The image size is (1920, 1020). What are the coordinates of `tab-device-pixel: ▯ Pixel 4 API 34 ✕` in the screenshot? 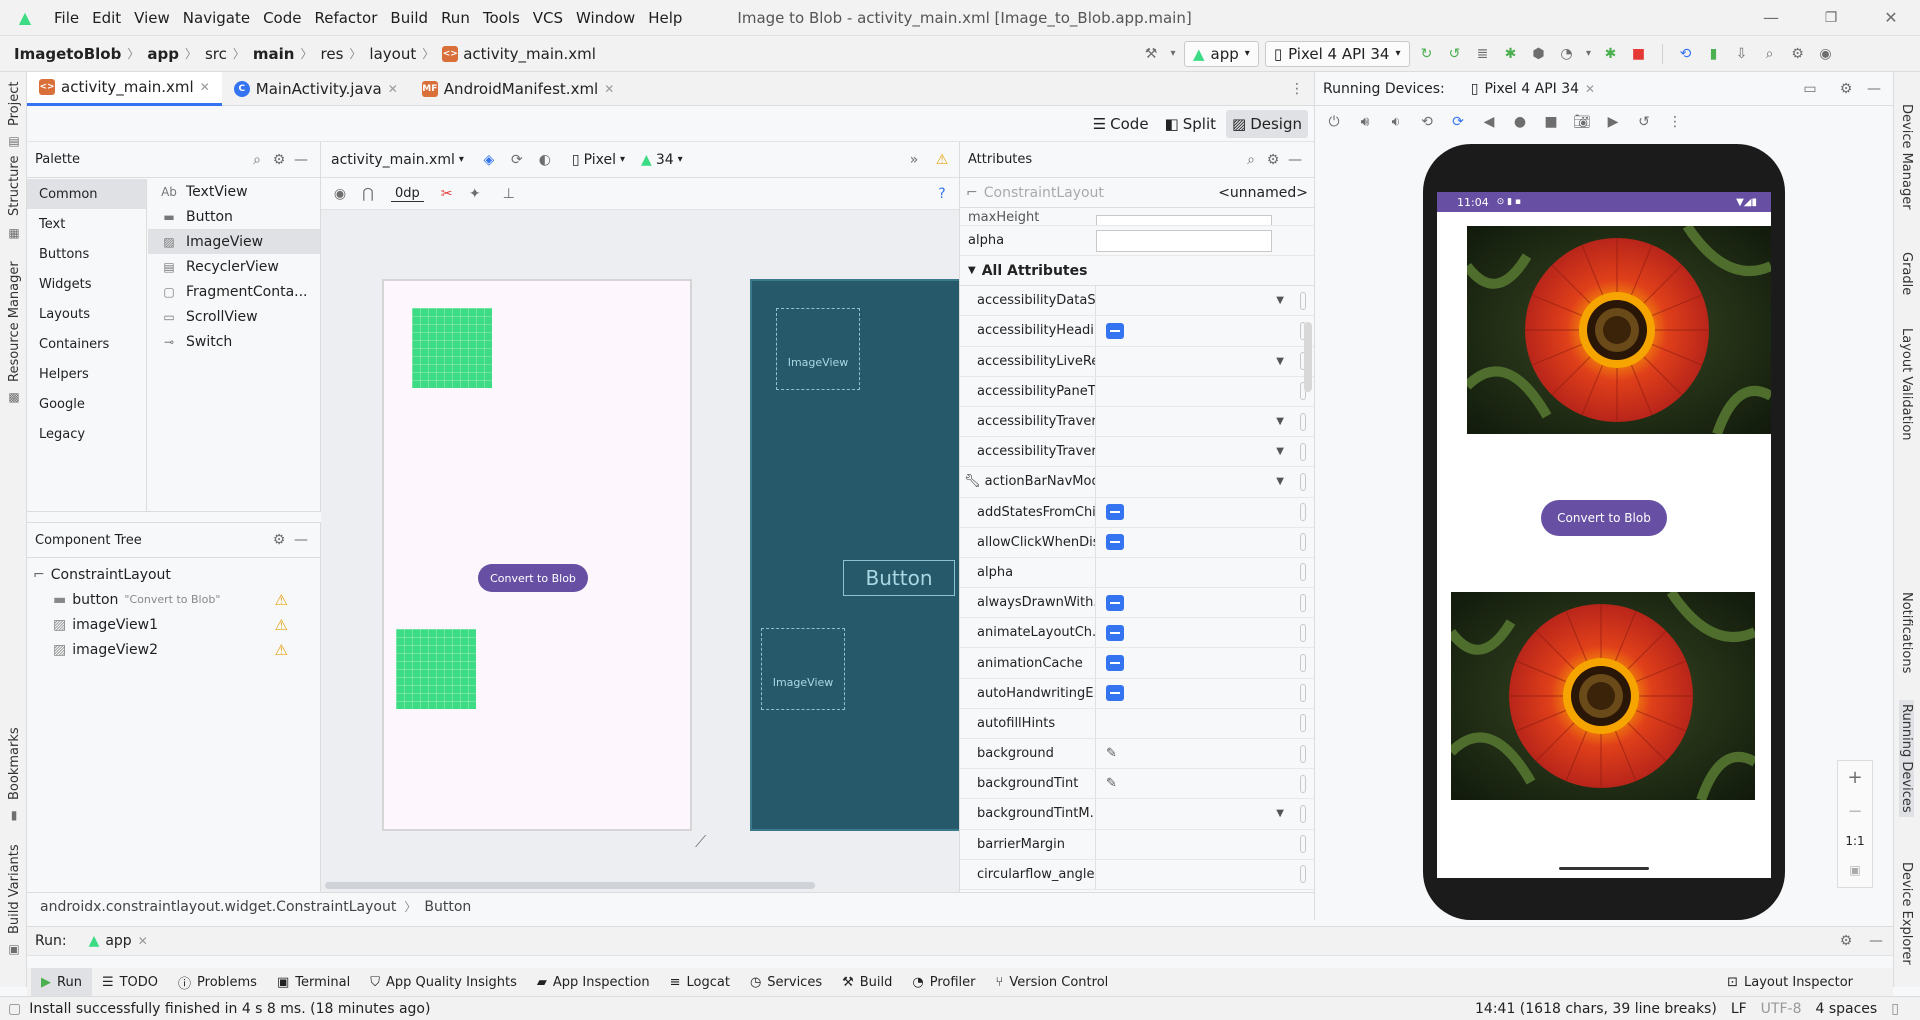 It's located at (1533, 89).